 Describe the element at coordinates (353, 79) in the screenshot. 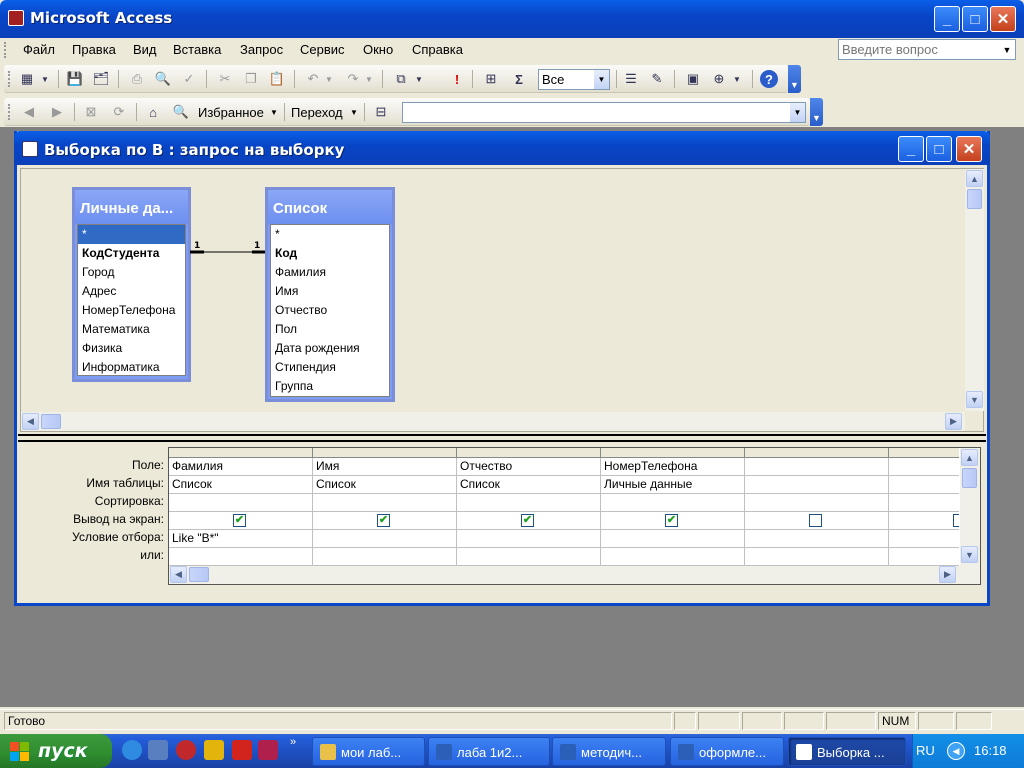

I see `redo-icon: ↷` at that location.